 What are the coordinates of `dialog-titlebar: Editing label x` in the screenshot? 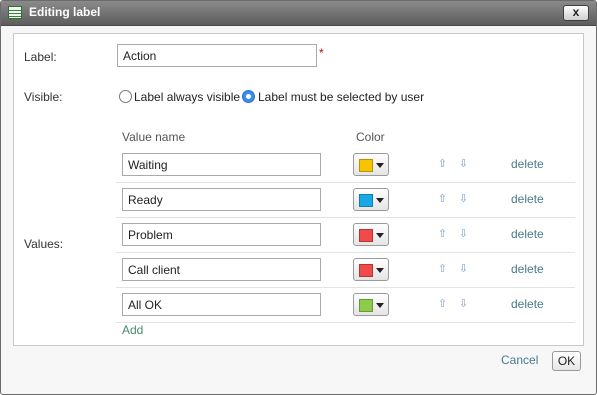 It's located at (298, 13).